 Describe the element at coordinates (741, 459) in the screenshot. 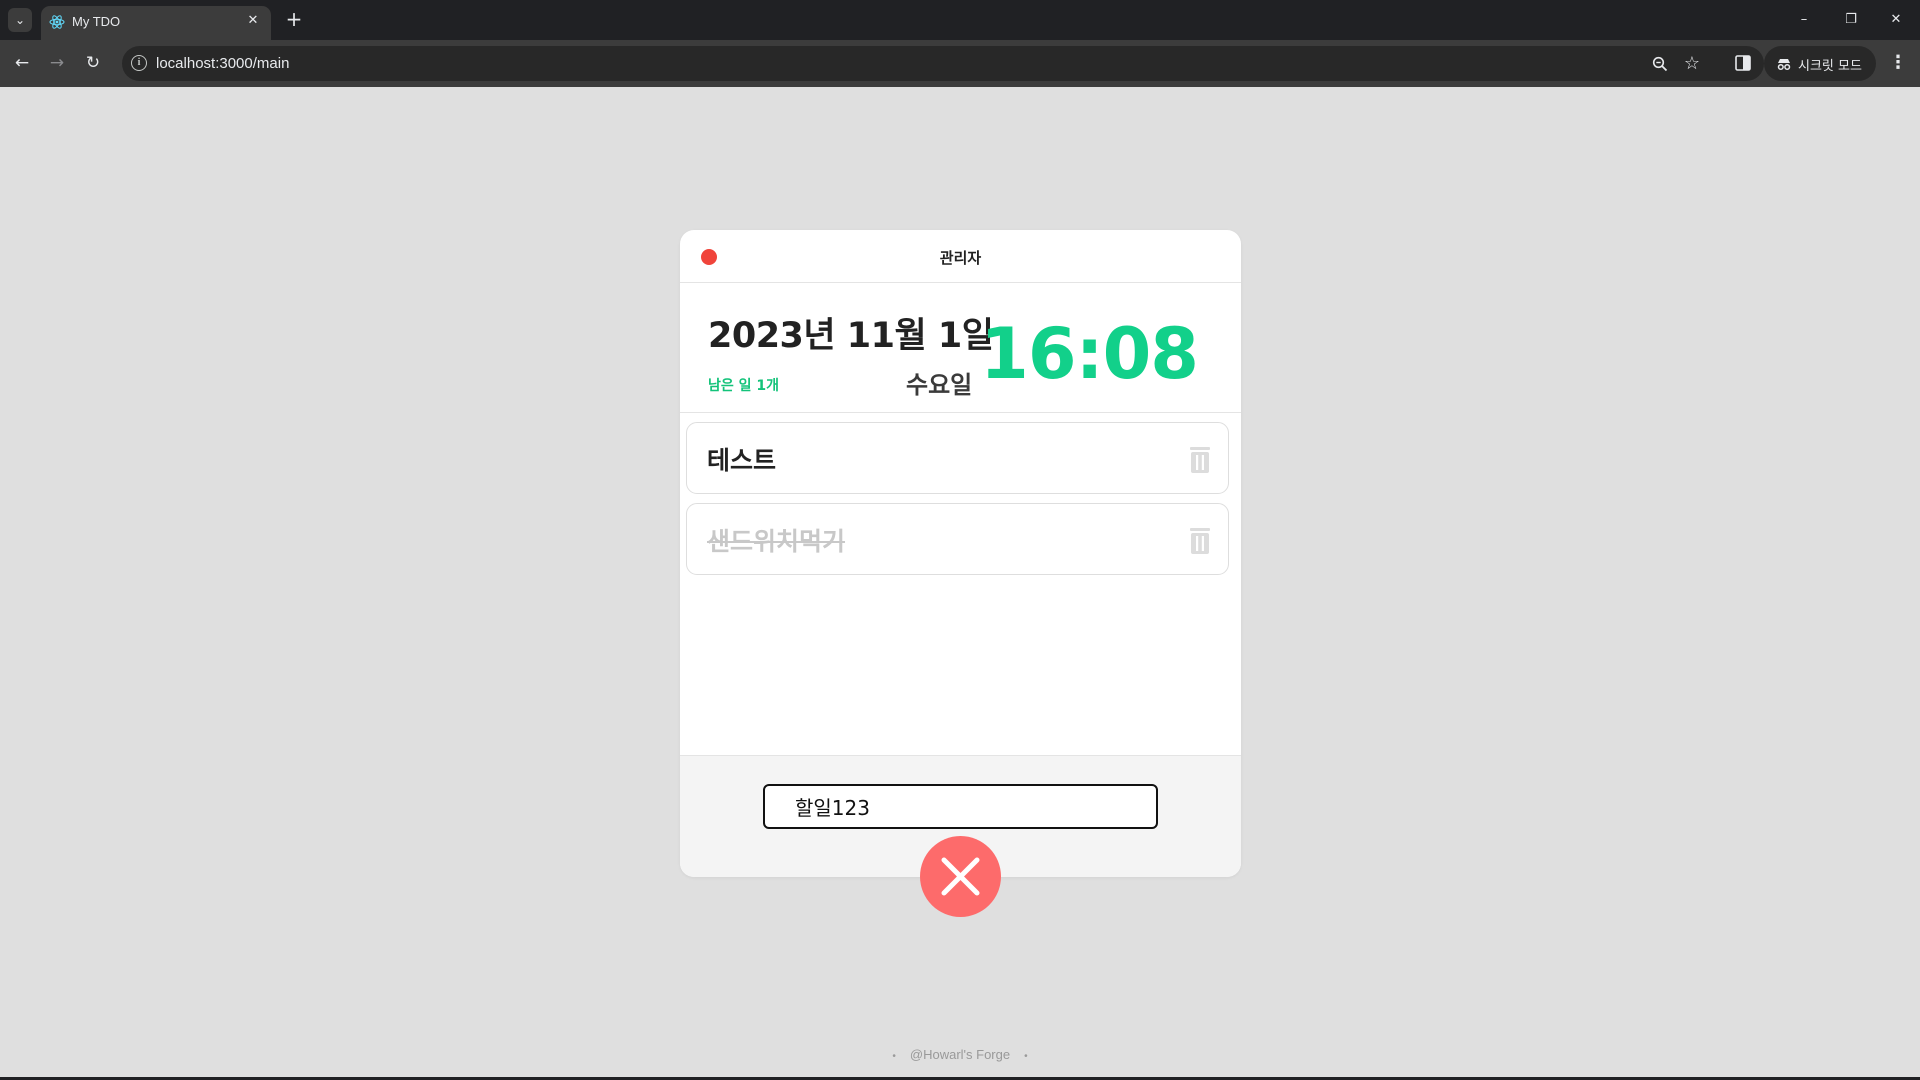

I see `todo-text: 테스트` at that location.